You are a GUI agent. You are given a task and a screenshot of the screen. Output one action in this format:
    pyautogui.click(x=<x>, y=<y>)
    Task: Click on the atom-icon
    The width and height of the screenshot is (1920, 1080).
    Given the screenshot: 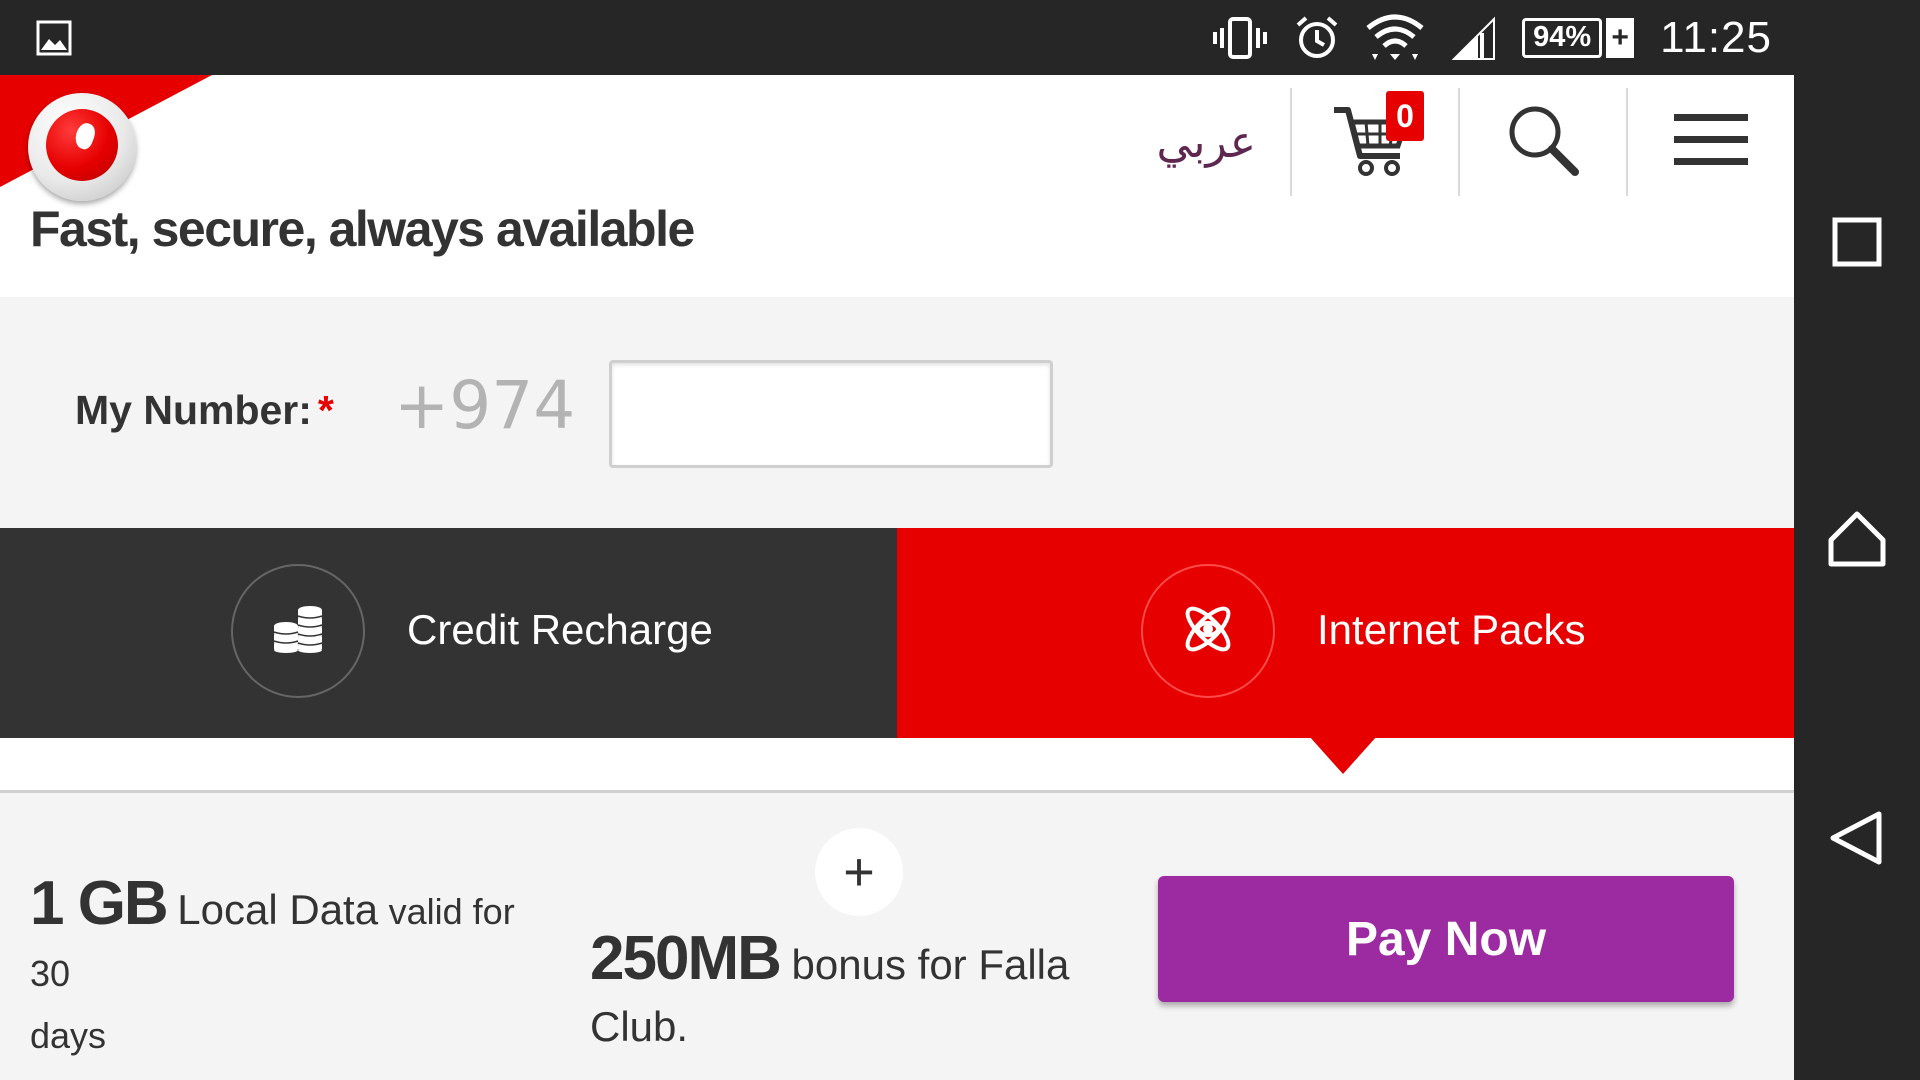 What is the action you would take?
    pyautogui.click(x=1208, y=631)
    